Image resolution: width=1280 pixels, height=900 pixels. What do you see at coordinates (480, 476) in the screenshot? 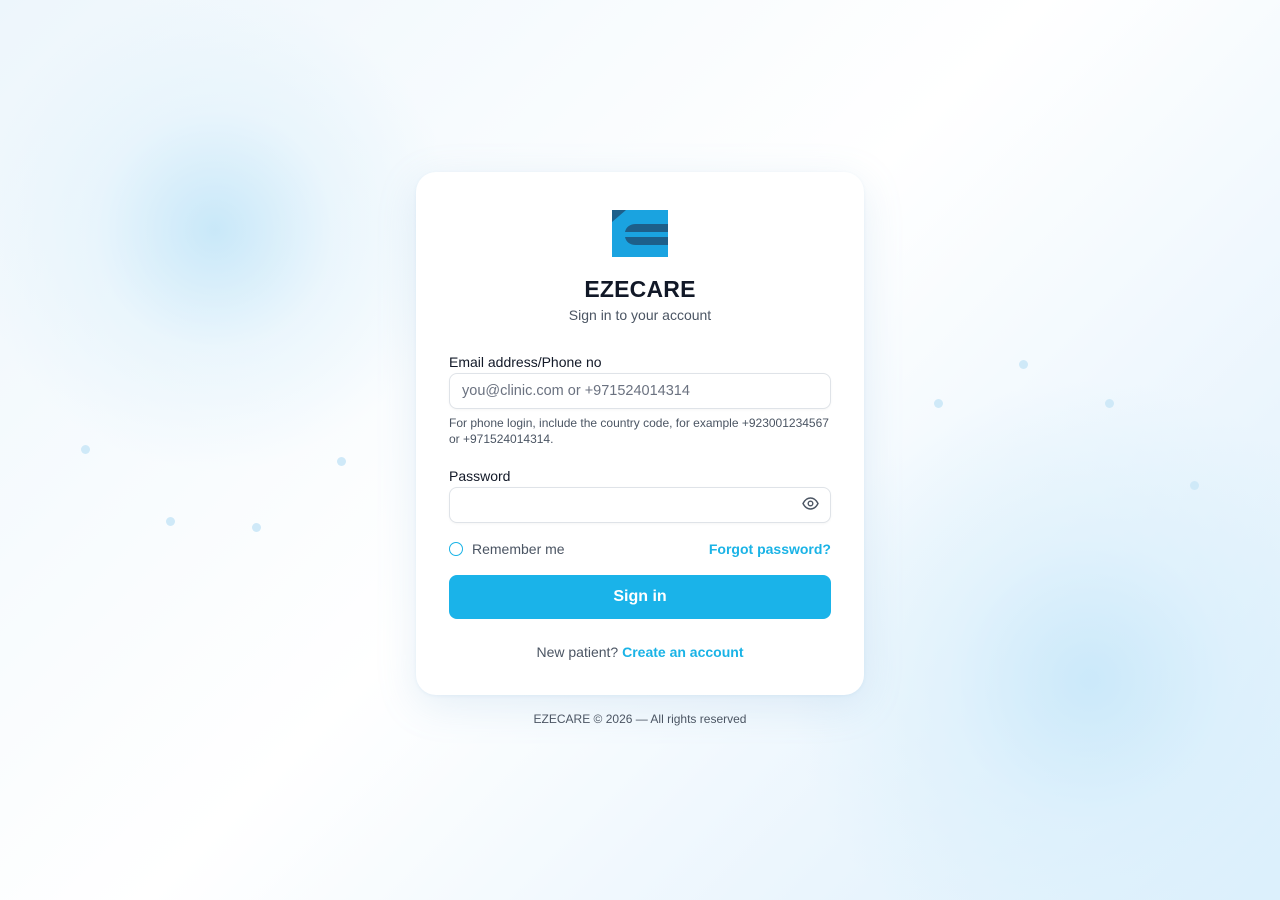
I see `password-label: Password` at bounding box center [480, 476].